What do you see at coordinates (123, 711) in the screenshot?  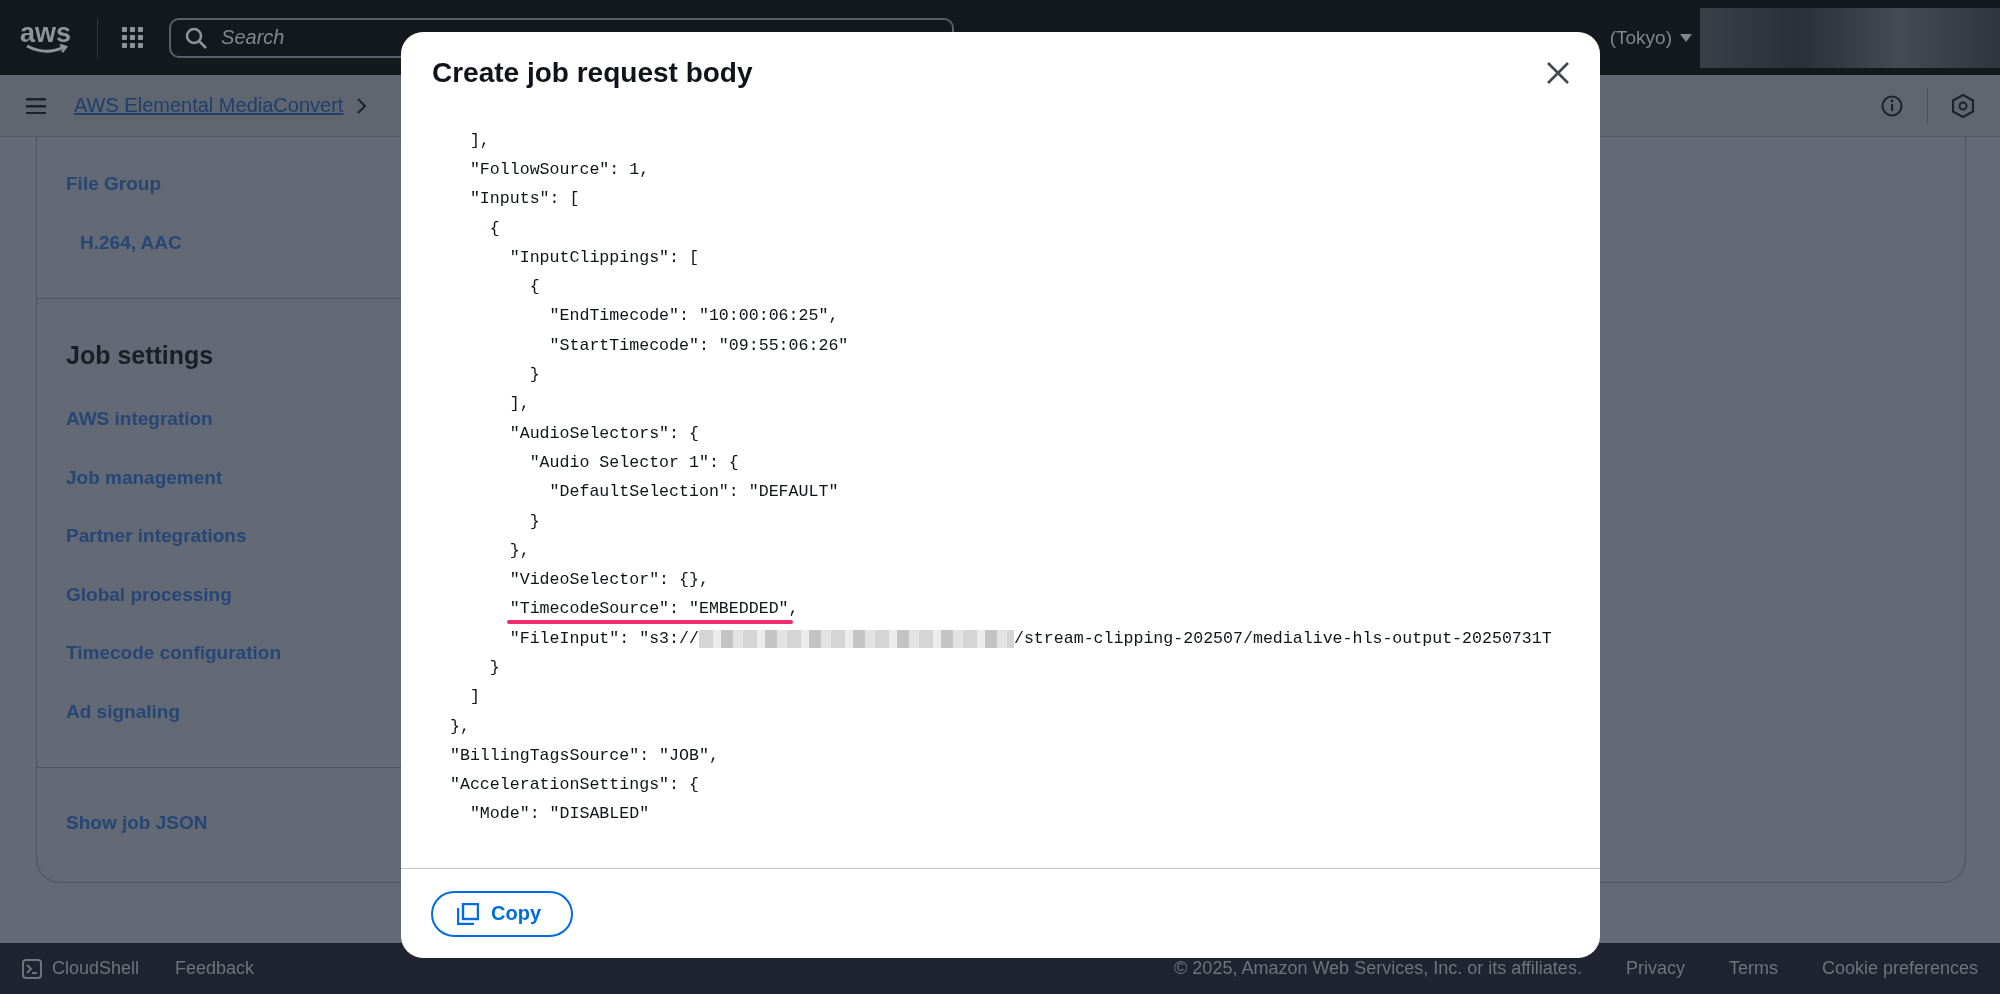 I see `sidebar-link: Ad signaling` at bounding box center [123, 711].